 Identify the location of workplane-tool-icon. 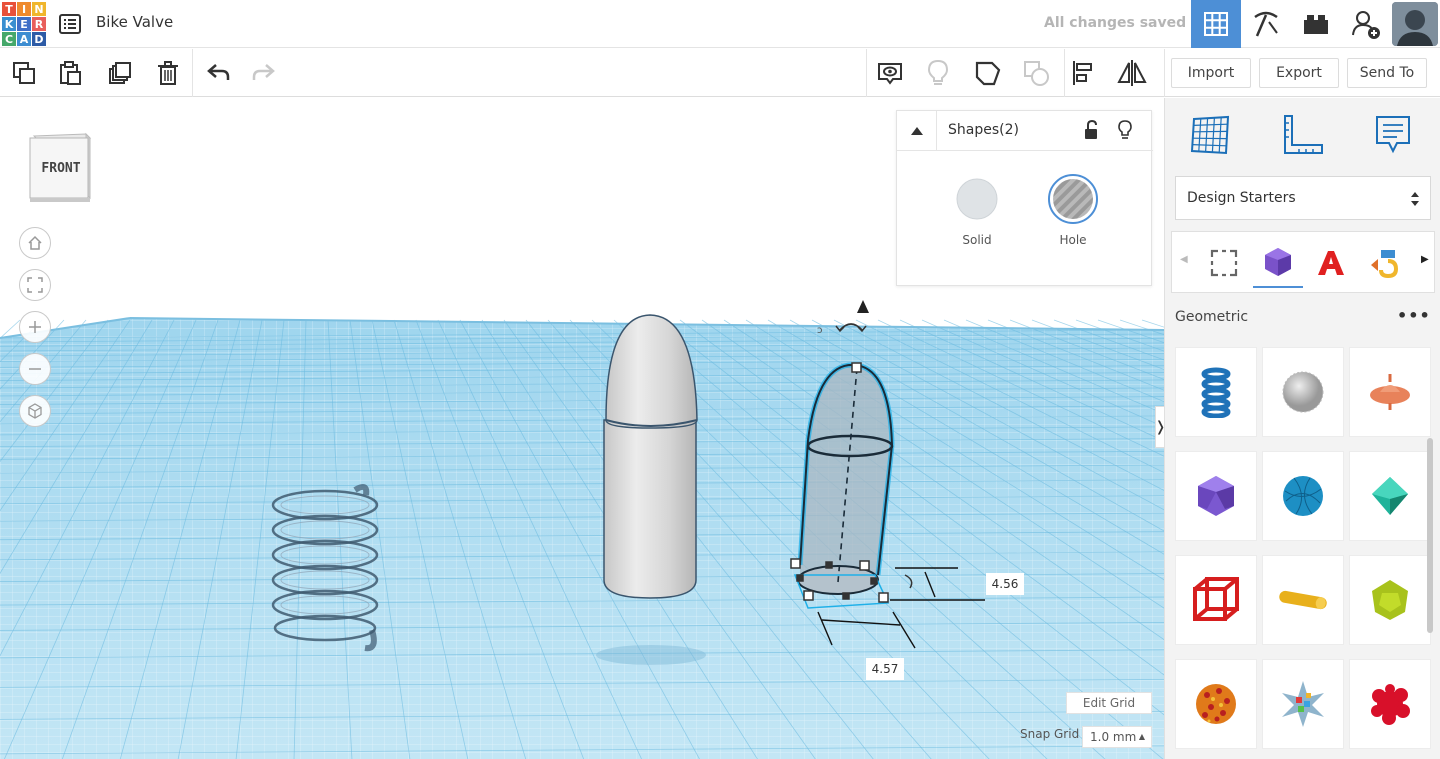
(1210, 135).